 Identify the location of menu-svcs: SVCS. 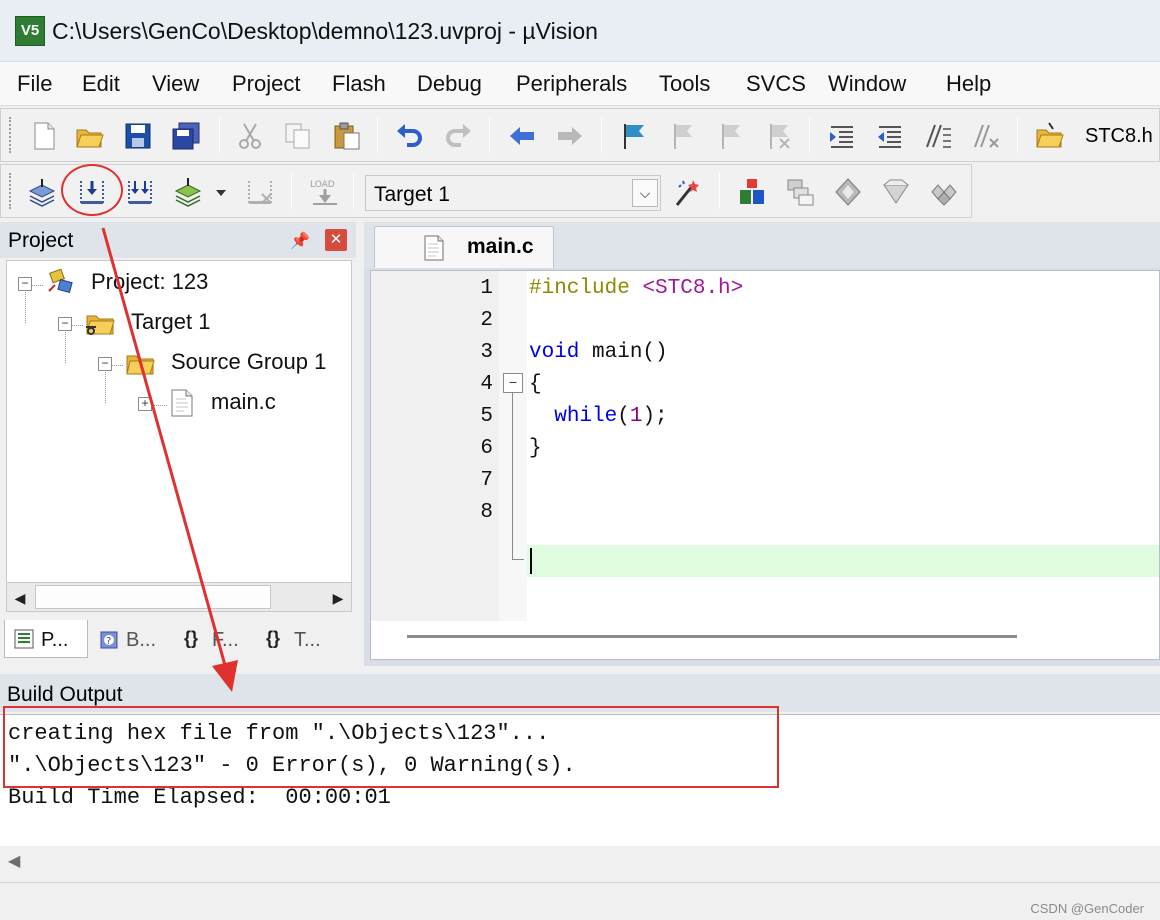
(776, 84).